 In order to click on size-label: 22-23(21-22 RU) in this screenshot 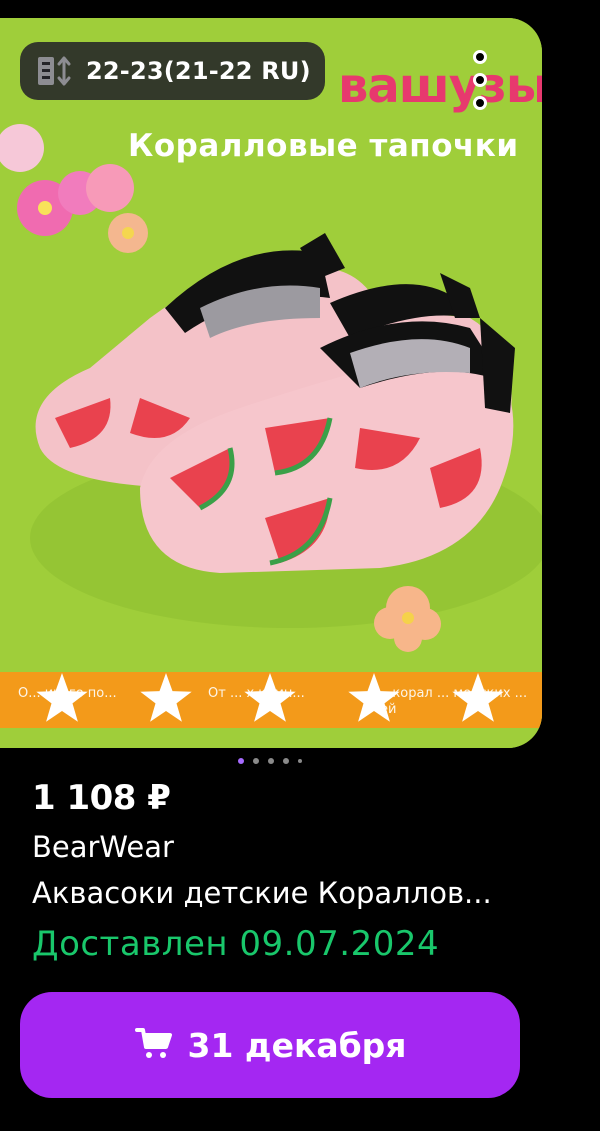, I will do `click(198, 71)`.